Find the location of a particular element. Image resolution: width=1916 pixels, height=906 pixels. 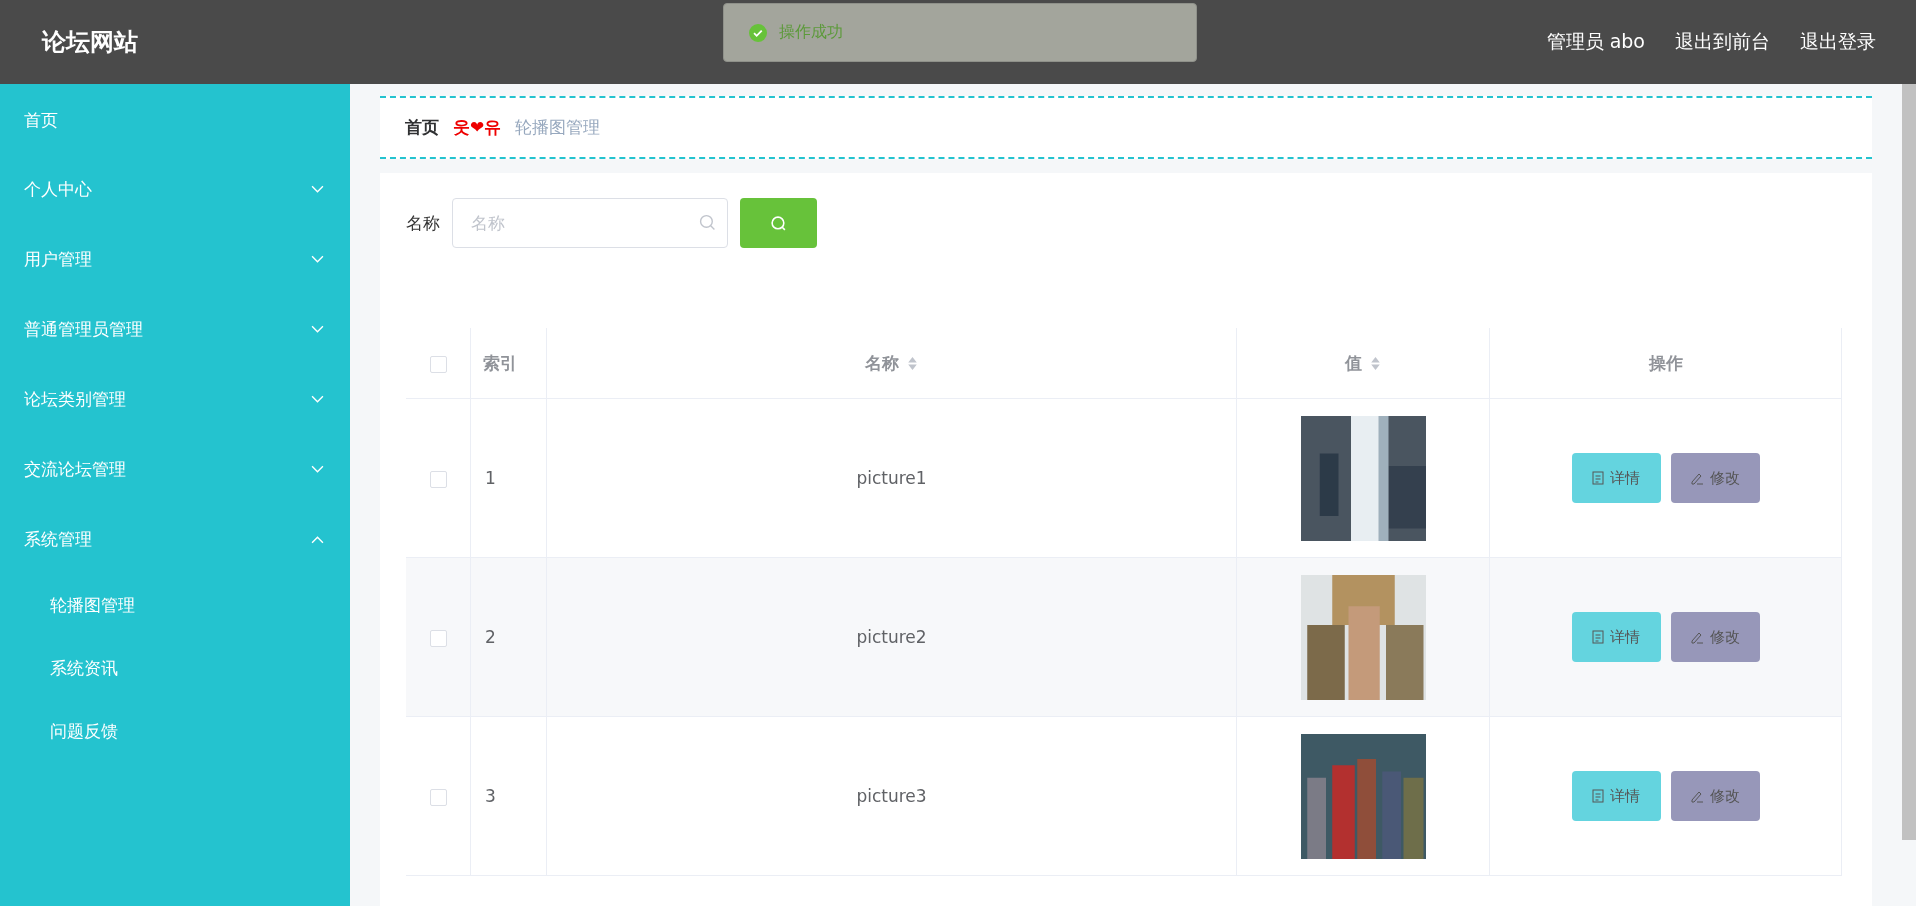

submenu-item: 系统资讯 is located at coordinates (175, 668).